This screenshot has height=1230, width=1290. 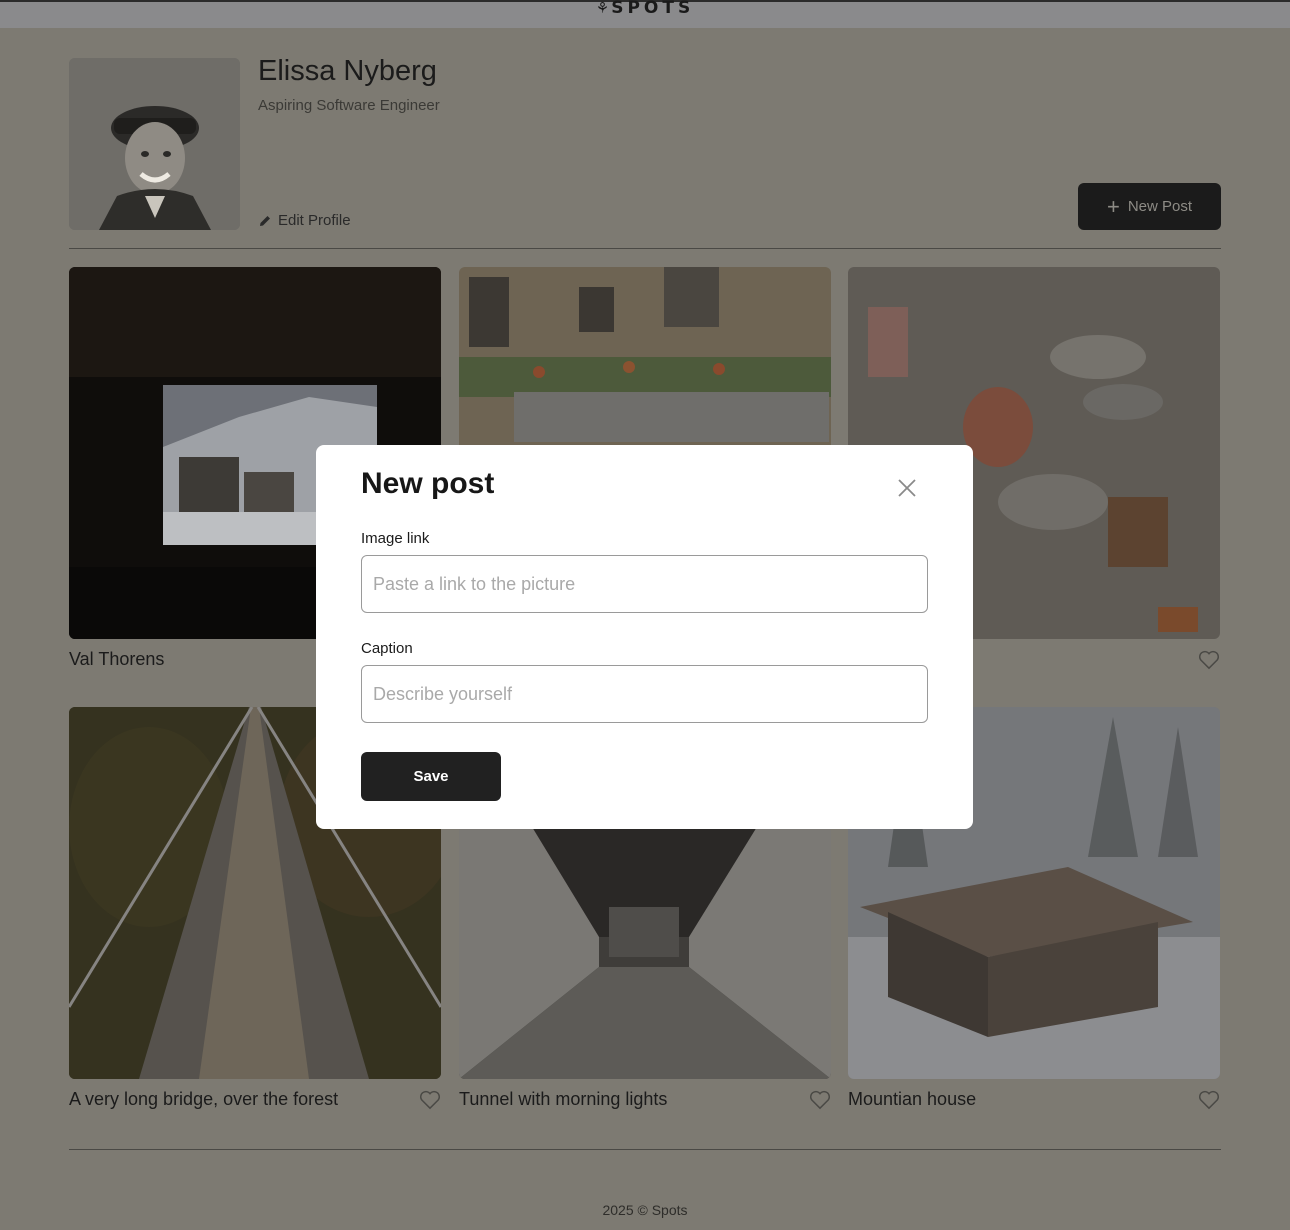 I want to click on top-bar: ⚘ SPOTS, so click(x=645, y=14).